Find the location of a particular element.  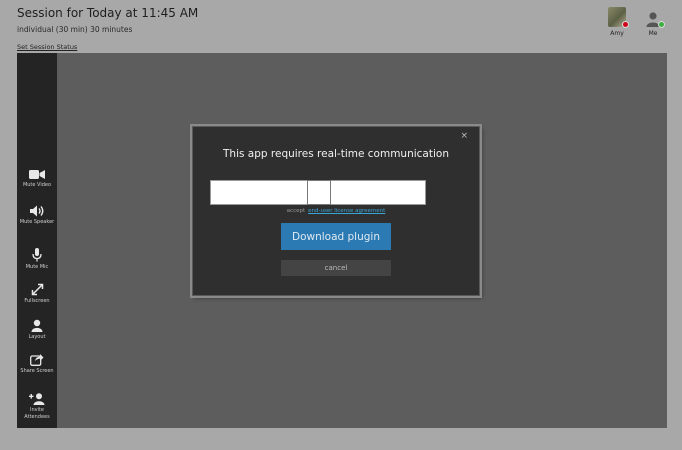

close-icon: × is located at coordinates (464, 136).